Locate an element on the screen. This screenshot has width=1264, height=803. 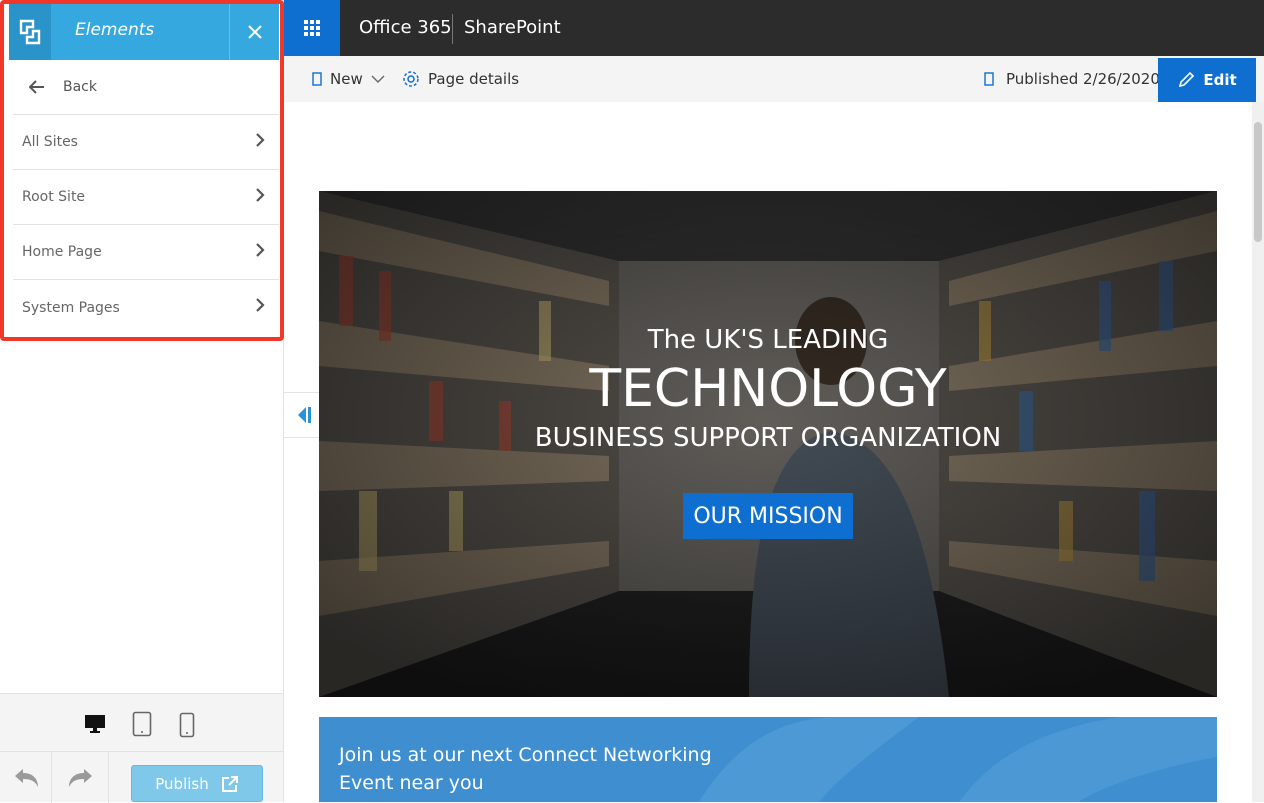
nav-item-label: All Sites is located at coordinates (50, 142).